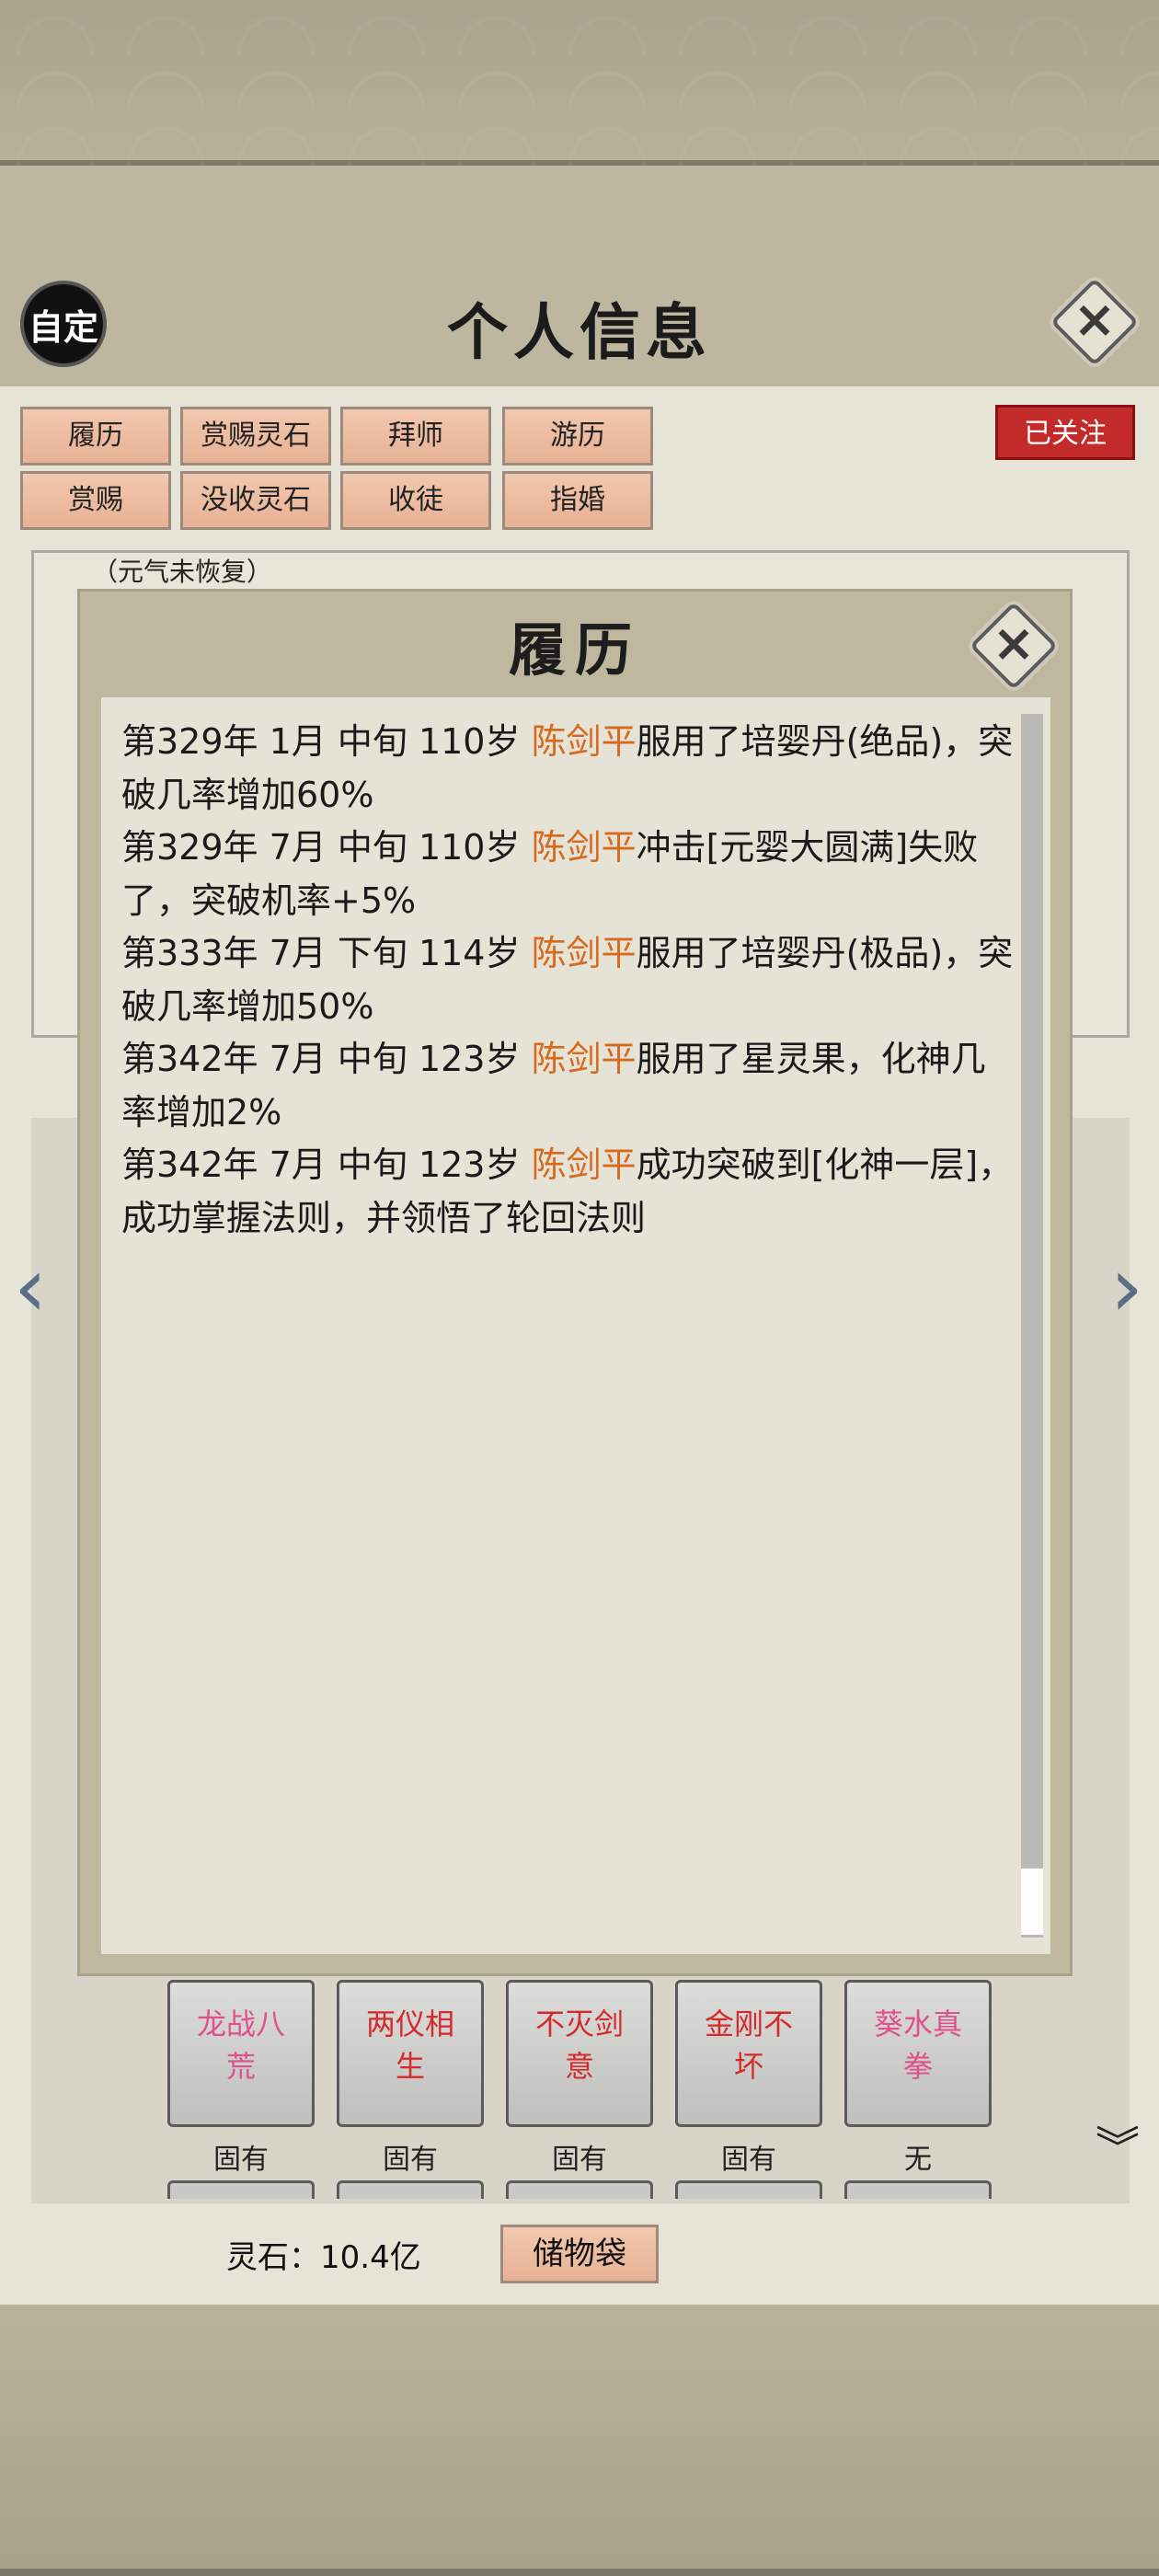 This screenshot has width=1159, height=2576. I want to click on scrollbar-thumb, so click(1032, 1902).